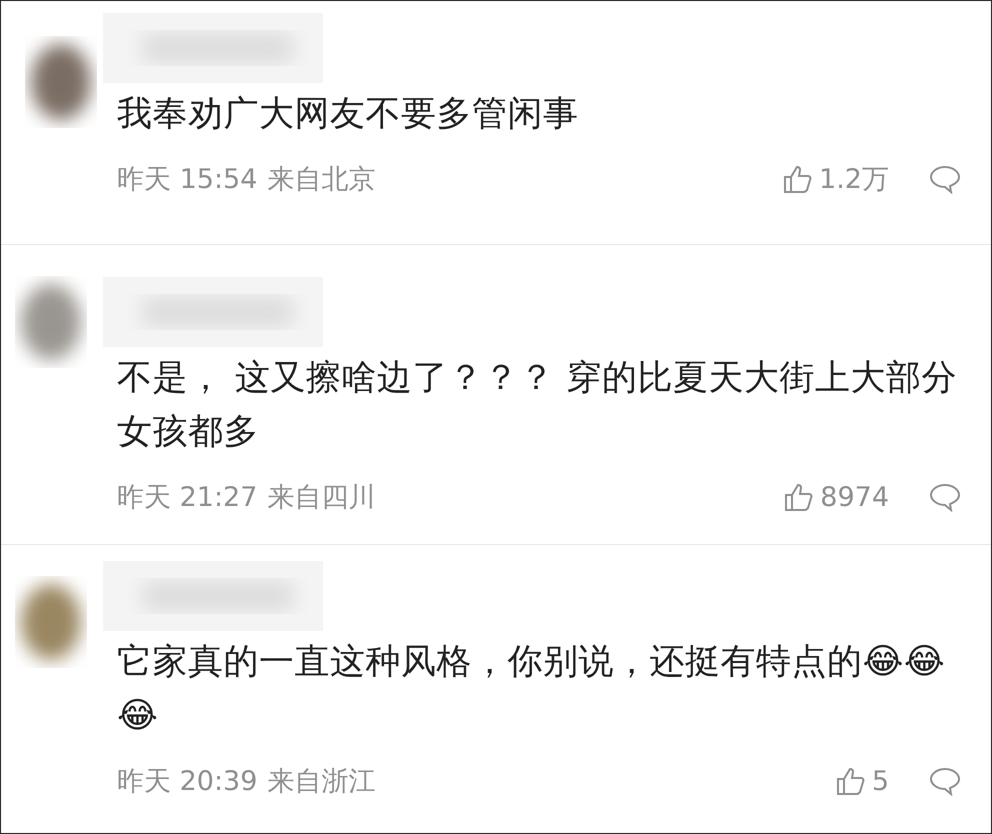 The image size is (992, 834). What do you see at coordinates (187, 498) in the screenshot?
I see `comment-time: 昨天 21:27` at bounding box center [187, 498].